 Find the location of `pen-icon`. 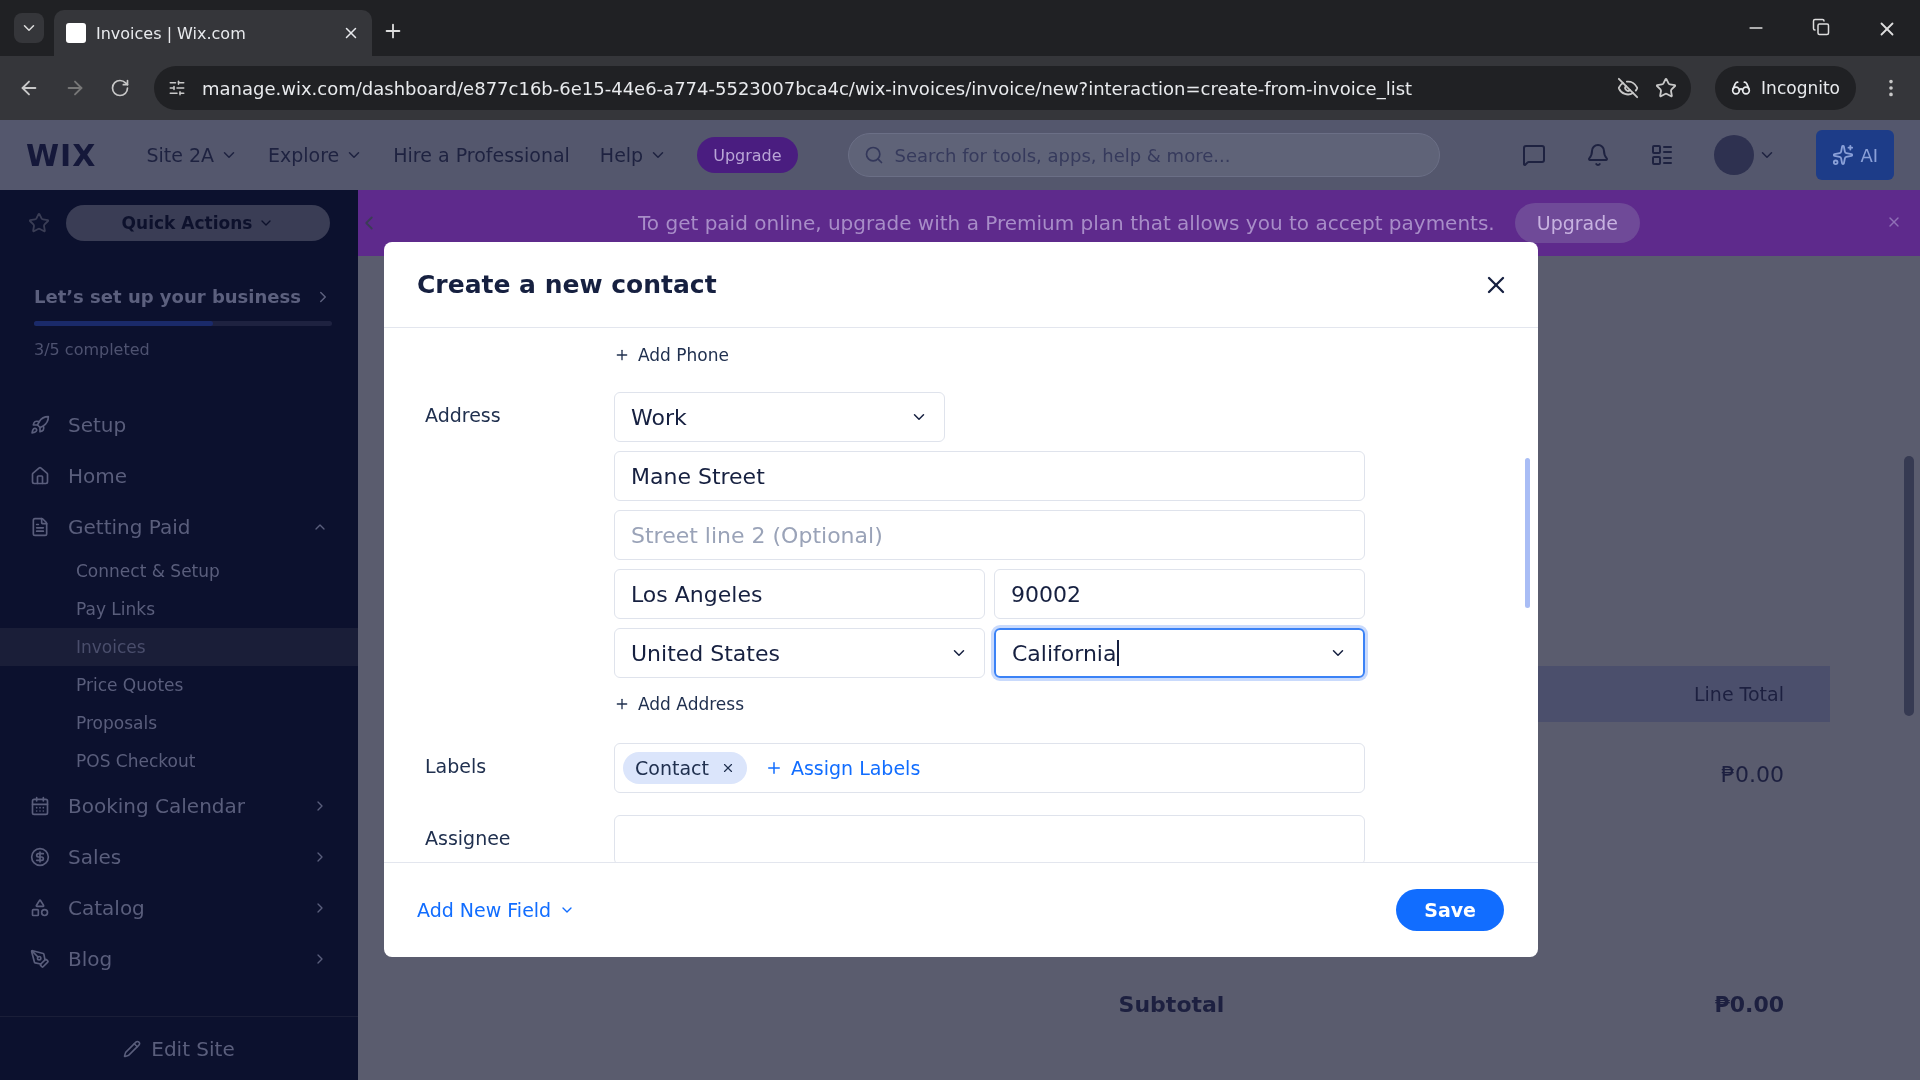

pen-icon is located at coordinates (40, 958).